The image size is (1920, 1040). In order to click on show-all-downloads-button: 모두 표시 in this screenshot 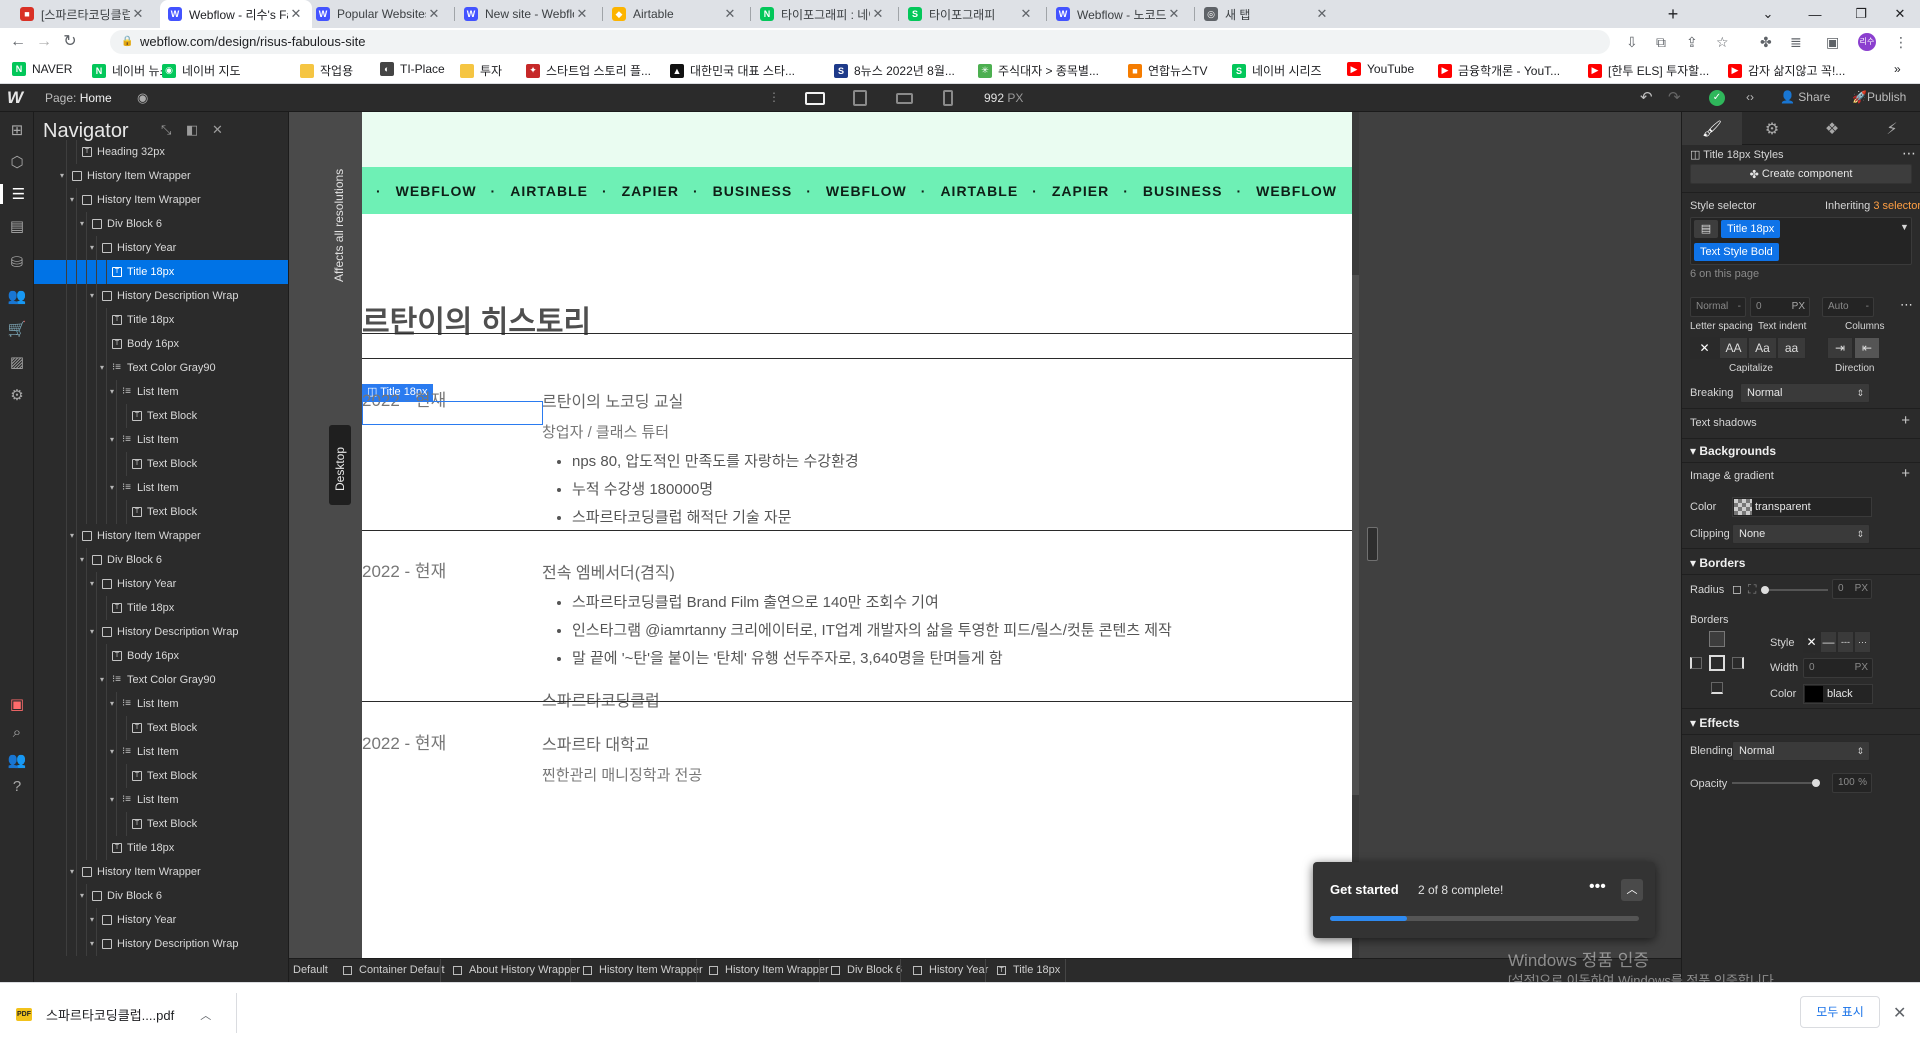, I will do `click(1840, 1012)`.